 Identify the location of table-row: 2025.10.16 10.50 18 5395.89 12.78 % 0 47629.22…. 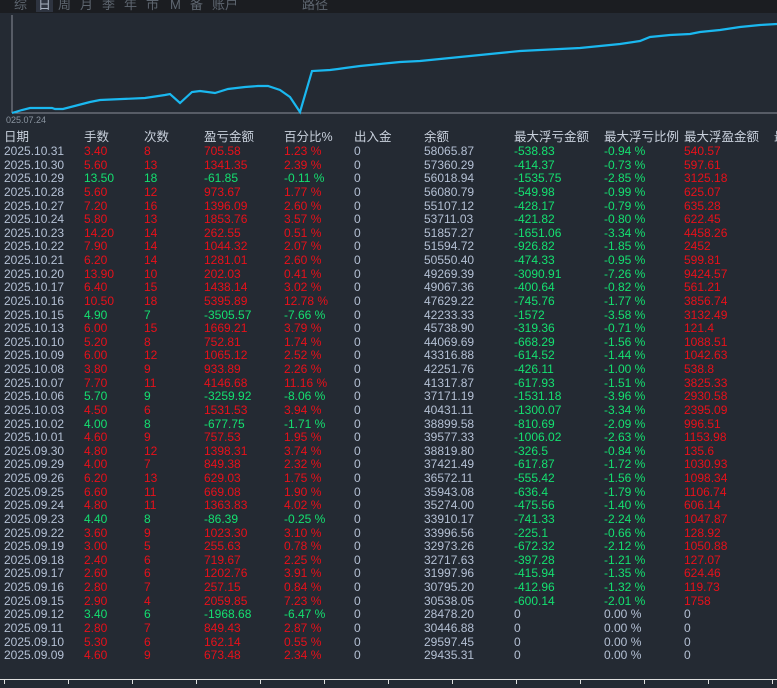
(388, 302).